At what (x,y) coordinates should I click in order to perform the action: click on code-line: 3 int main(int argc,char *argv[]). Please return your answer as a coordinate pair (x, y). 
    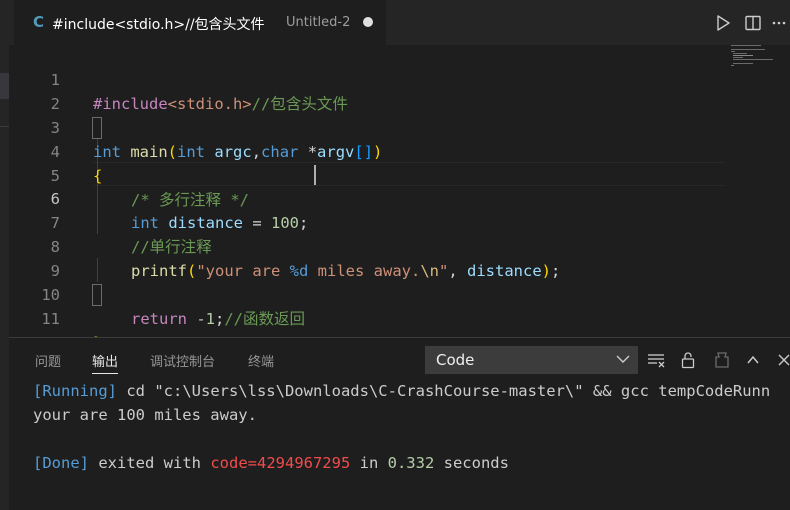
    Looking at the image, I should click on (367, 126).